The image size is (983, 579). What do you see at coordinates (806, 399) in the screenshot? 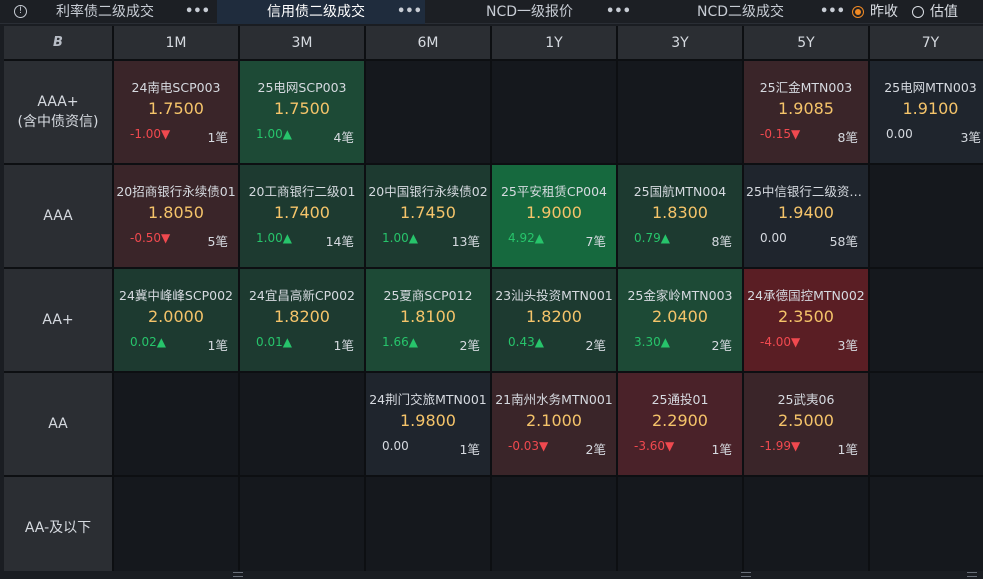
I see `bond-name: 25武夷06` at bounding box center [806, 399].